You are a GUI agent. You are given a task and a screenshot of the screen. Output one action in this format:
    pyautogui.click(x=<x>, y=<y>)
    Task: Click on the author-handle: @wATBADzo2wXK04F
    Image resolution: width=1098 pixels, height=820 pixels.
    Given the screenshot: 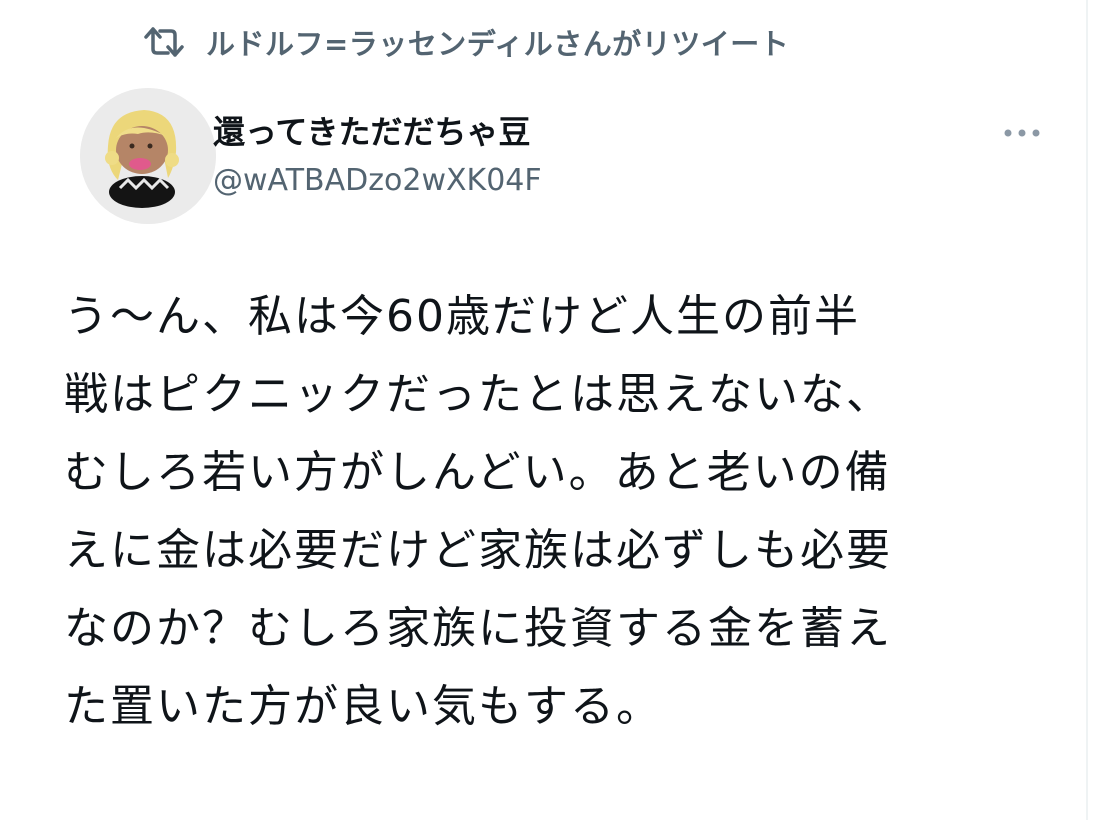 What is the action you would take?
    pyautogui.click(x=377, y=181)
    